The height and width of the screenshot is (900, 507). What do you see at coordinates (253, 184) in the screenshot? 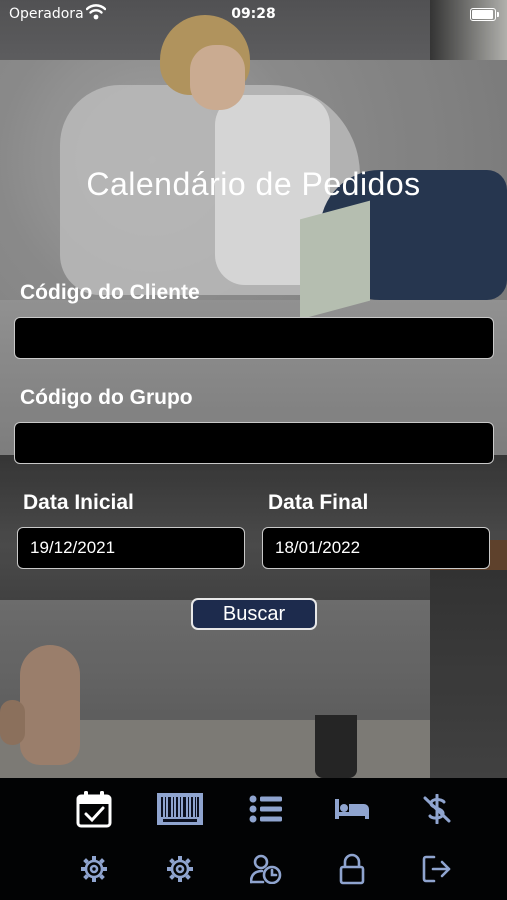
I see `page-title: Calendário de Pedidos` at bounding box center [253, 184].